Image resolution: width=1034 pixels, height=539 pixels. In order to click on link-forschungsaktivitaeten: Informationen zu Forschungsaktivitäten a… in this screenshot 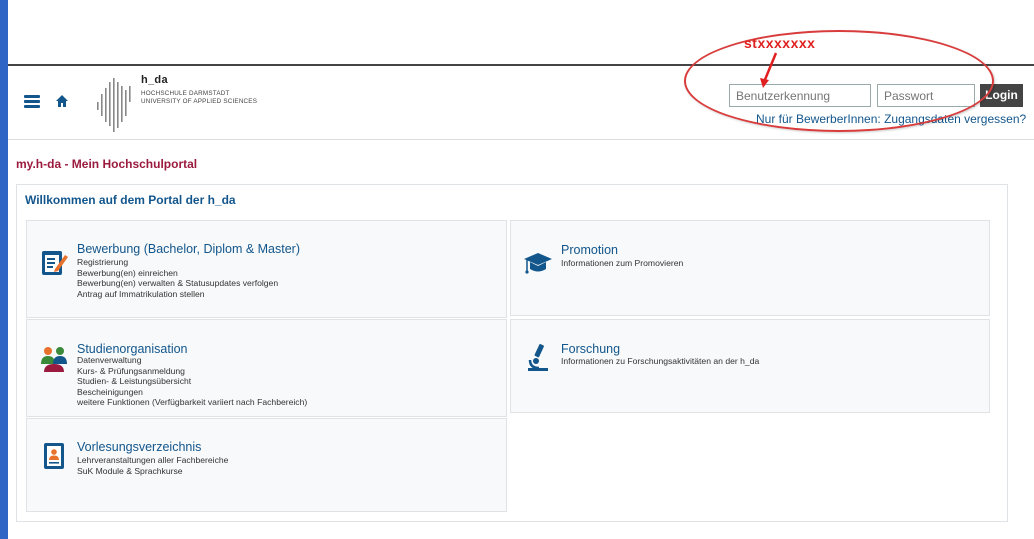, I will do `click(660, 361)`.